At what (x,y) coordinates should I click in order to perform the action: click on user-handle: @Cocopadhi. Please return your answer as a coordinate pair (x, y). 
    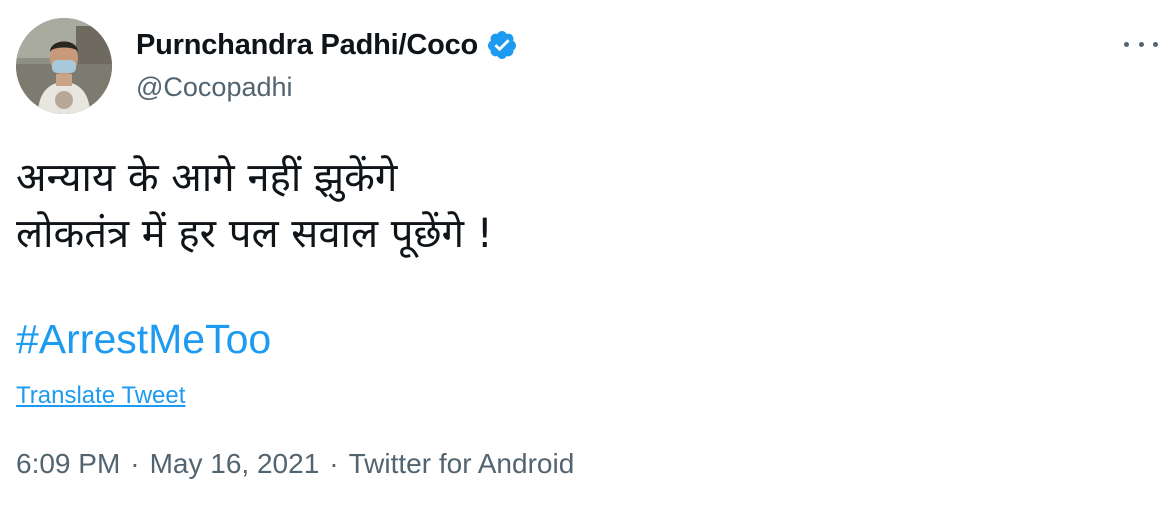
    Looking at the image, I should click on (327, 87).